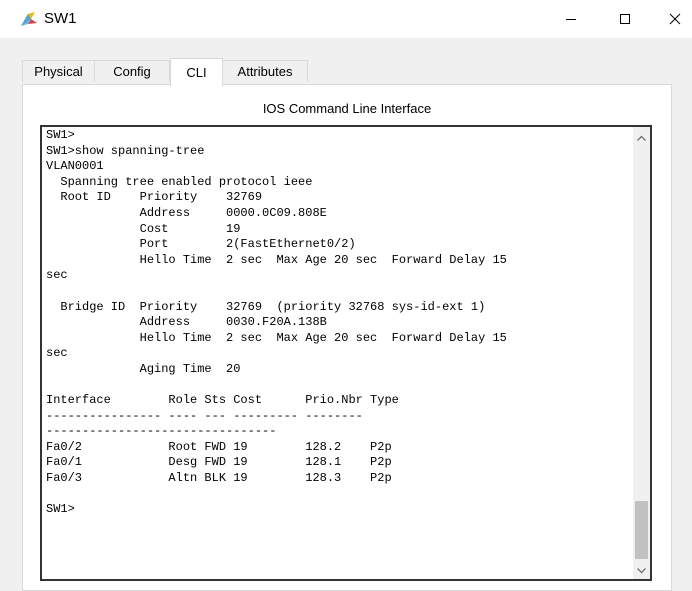  Describe the element at coordinates (641, 530) in the screenshot. I see `scrollbar-thumb` at that location.